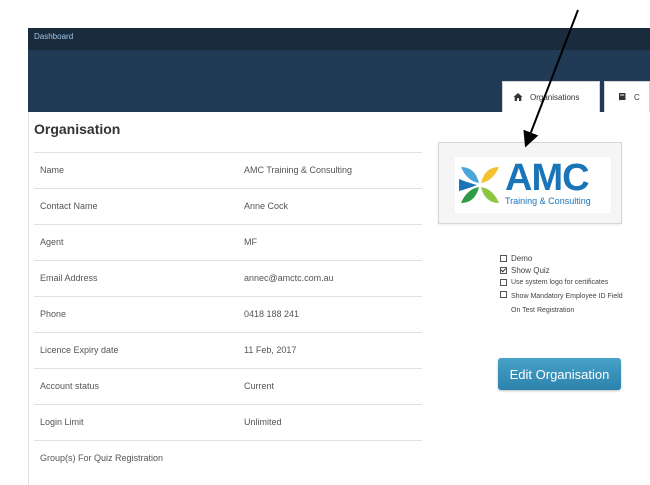  I want to click on organisation-logo: AMC Training & Consulting, so click(533, 185).